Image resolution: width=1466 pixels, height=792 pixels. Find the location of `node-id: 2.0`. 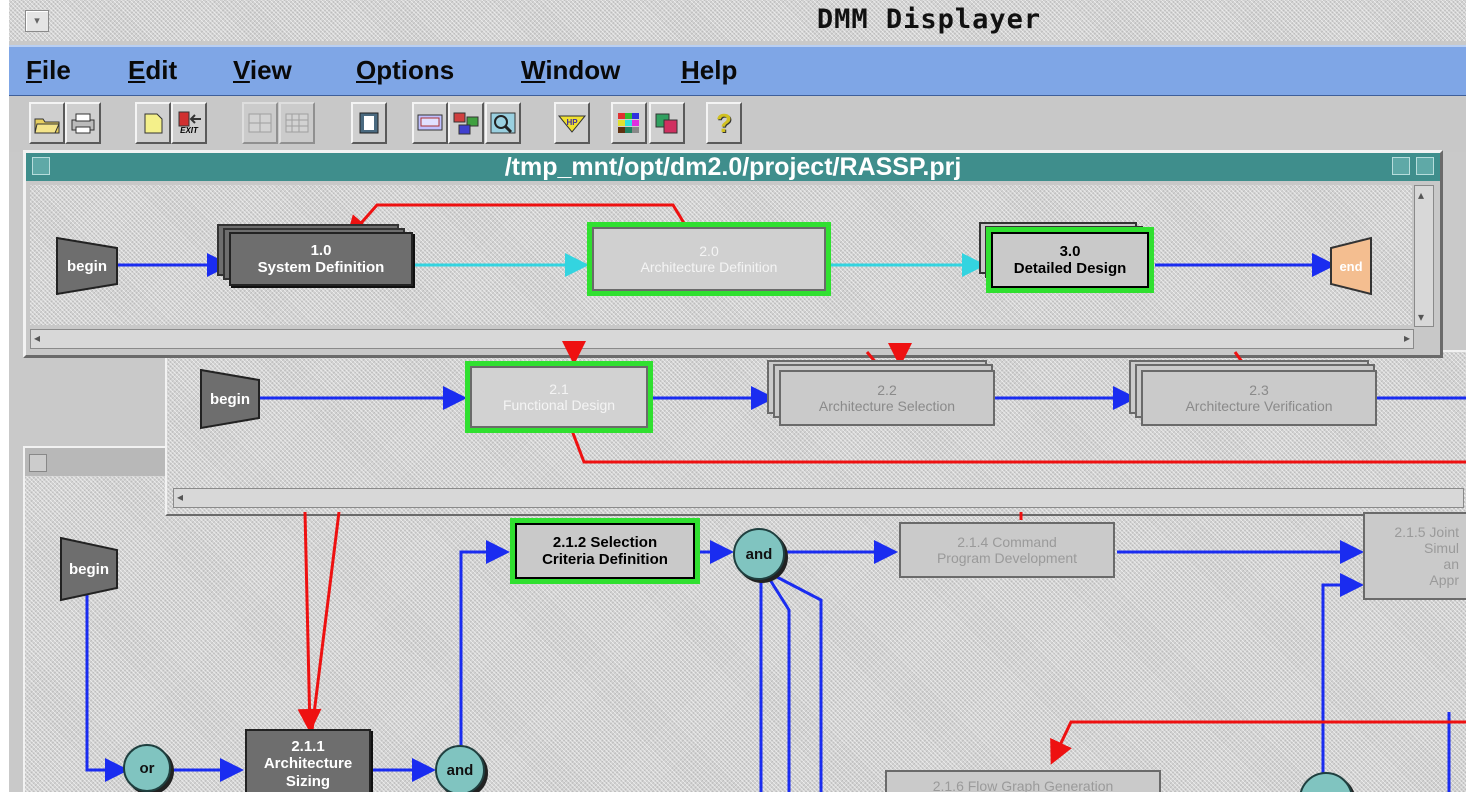

node-id: 2.0 is located at coordinates (709, 250).